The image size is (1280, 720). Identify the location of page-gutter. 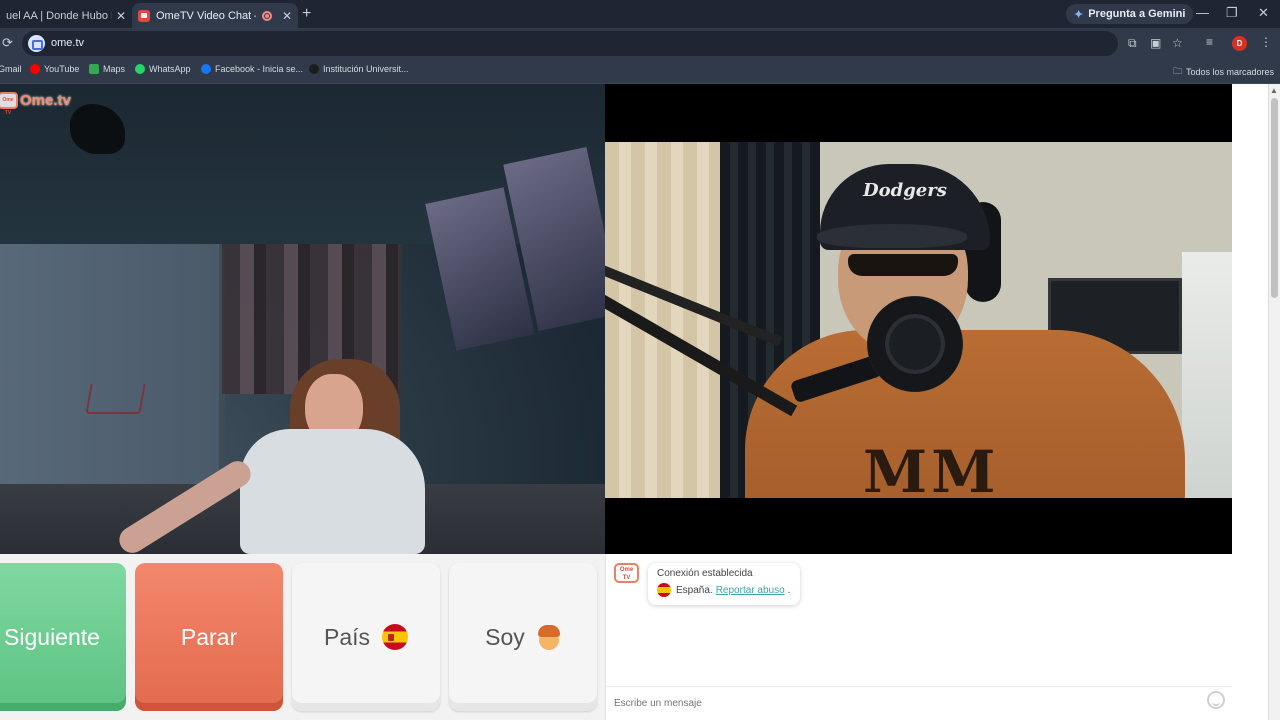
(1250, 402).